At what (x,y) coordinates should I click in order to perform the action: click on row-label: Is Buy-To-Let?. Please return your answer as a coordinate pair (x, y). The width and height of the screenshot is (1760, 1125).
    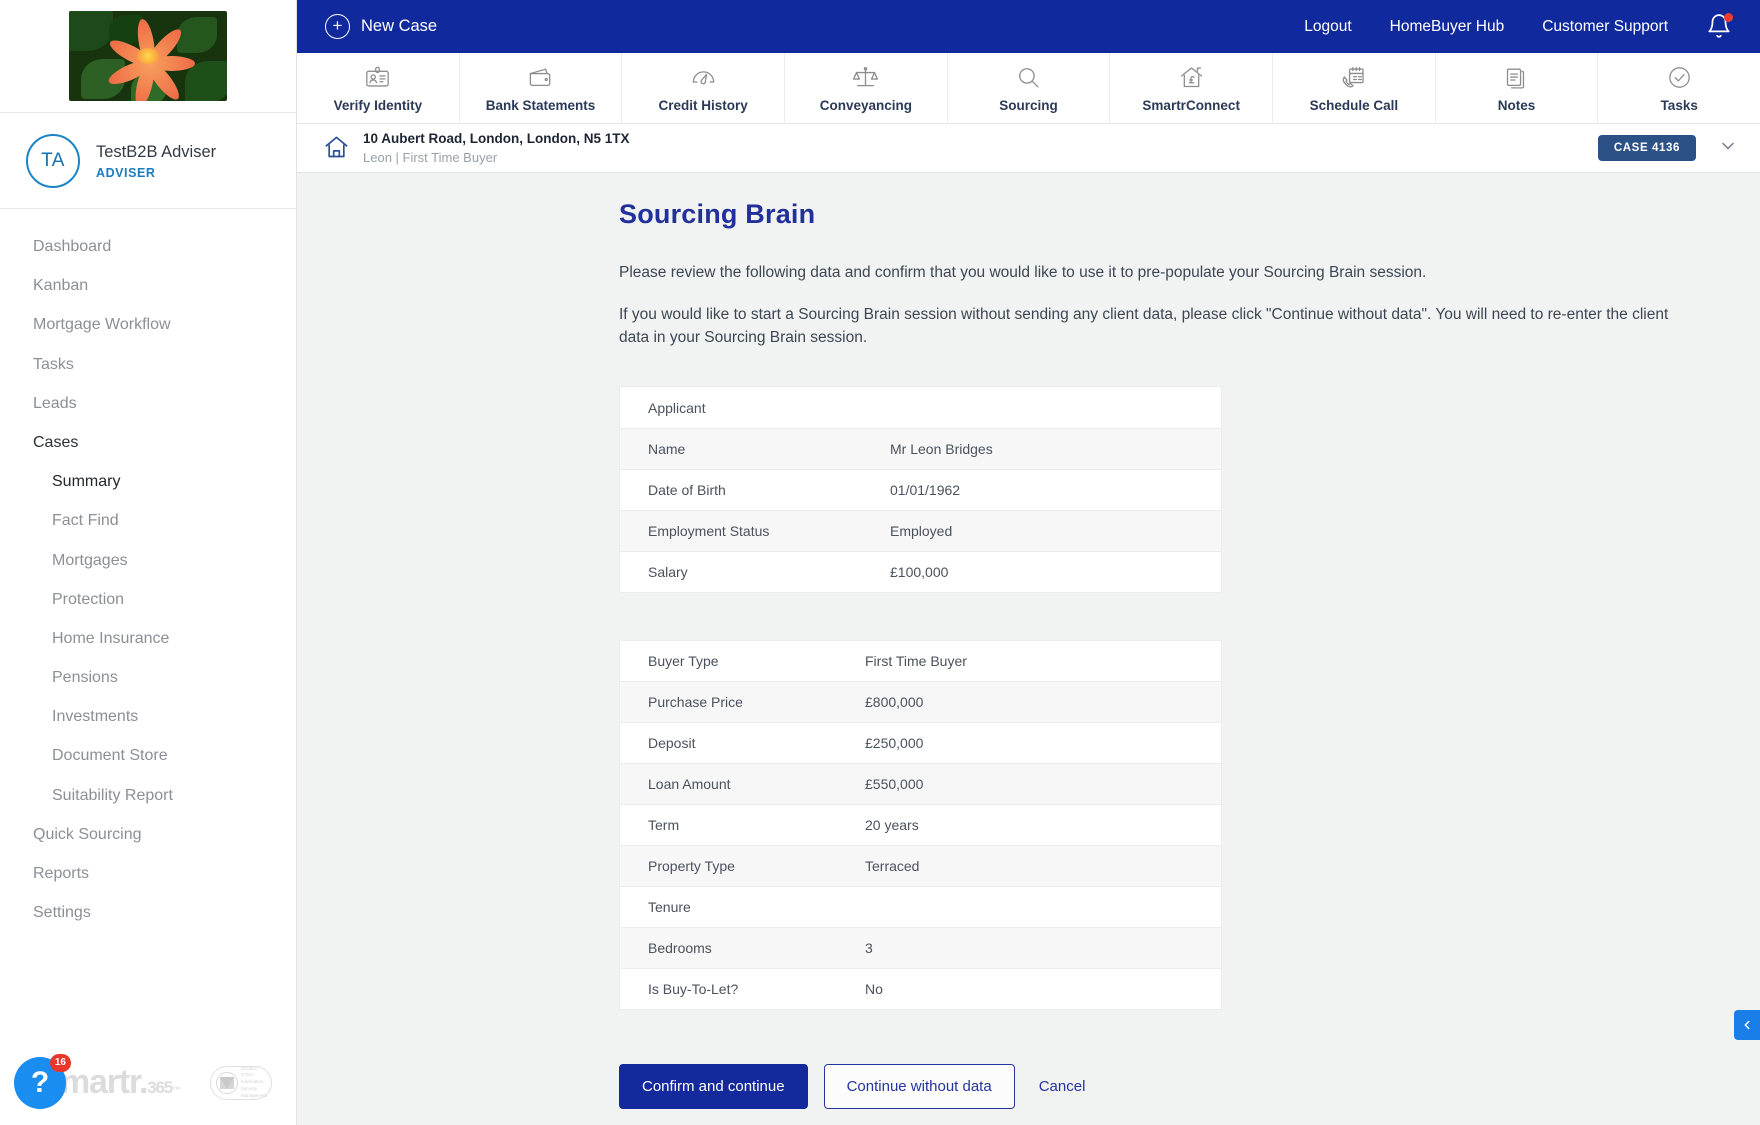
    Looking at the image, I should click on (693, 989).